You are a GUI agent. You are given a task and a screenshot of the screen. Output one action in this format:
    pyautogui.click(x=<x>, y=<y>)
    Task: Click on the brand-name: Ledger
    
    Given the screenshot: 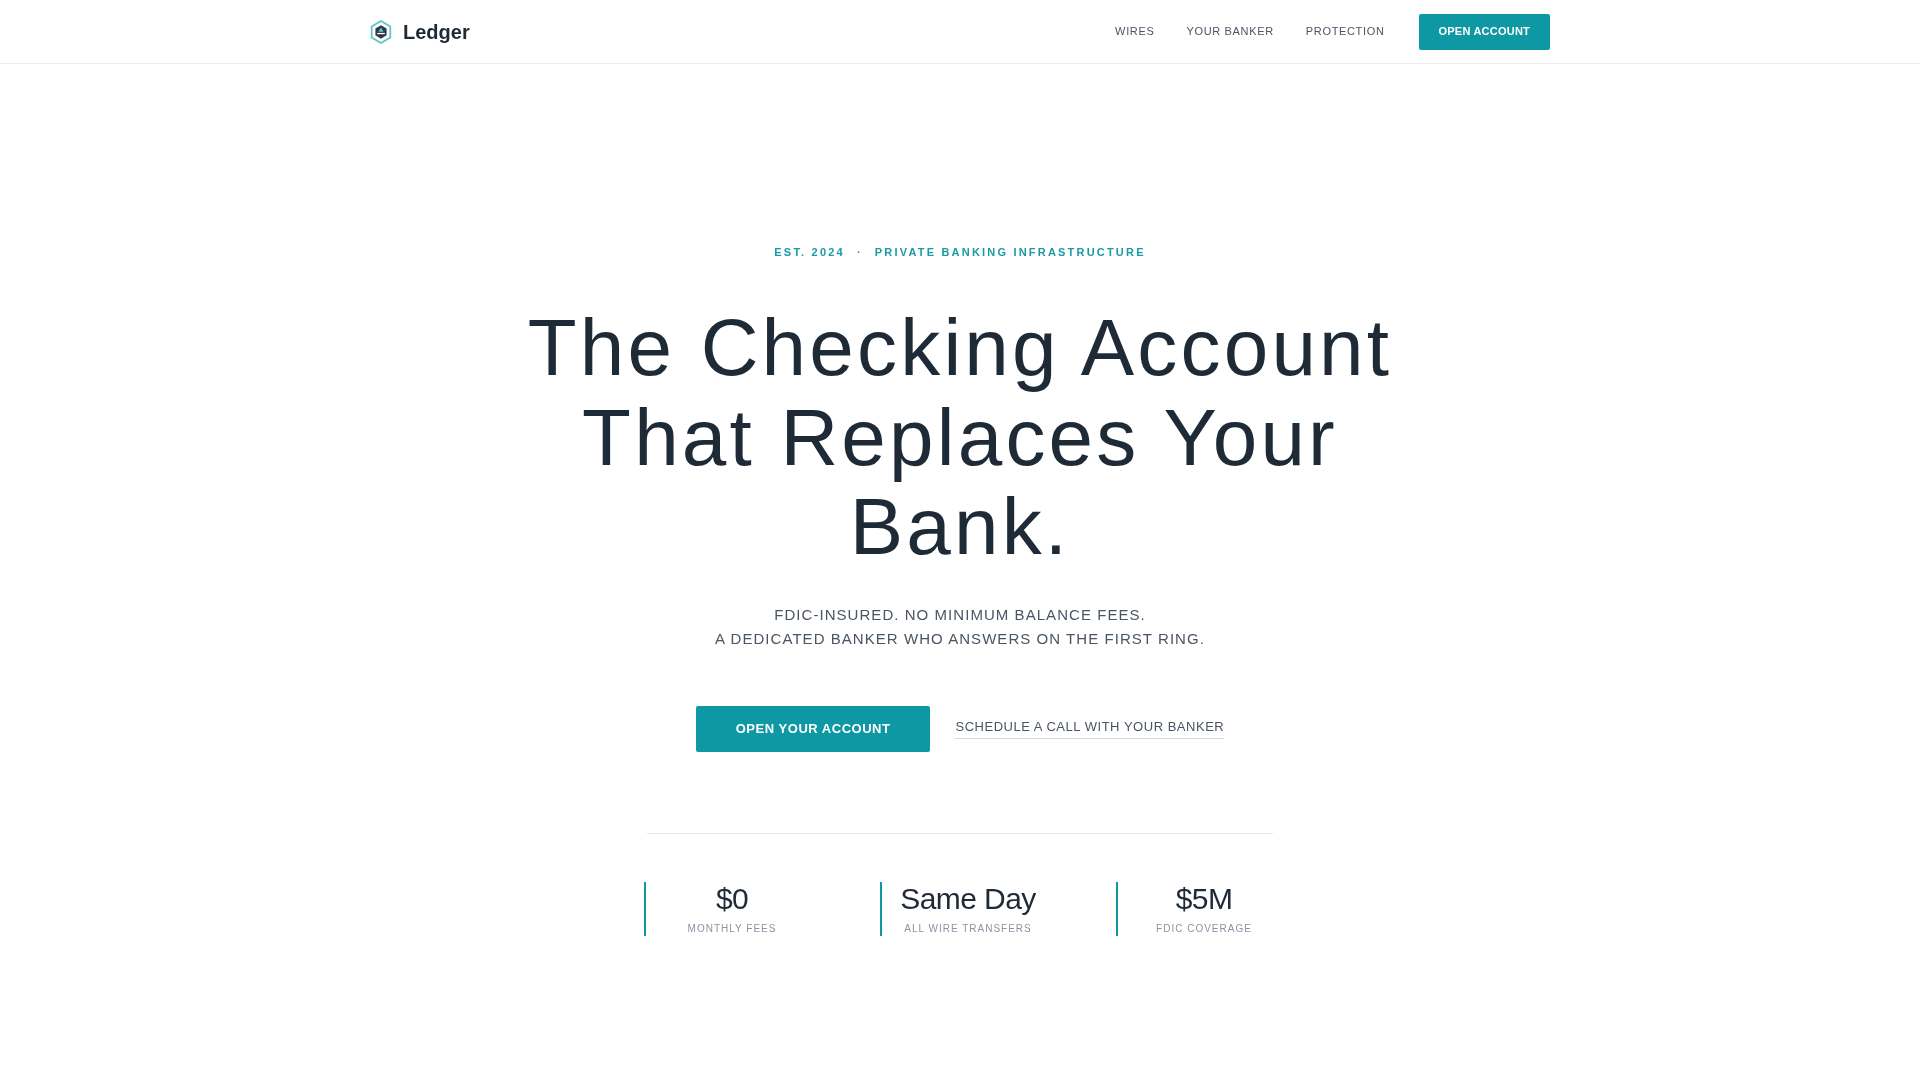 What is the action you would take?
    pyautogui.click(x=436, y=31)
    